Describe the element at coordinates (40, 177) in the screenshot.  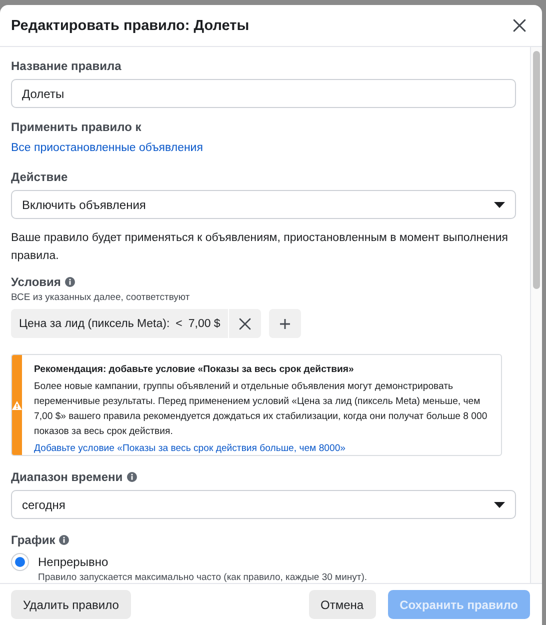
I see `field-label: Действие` at that location.